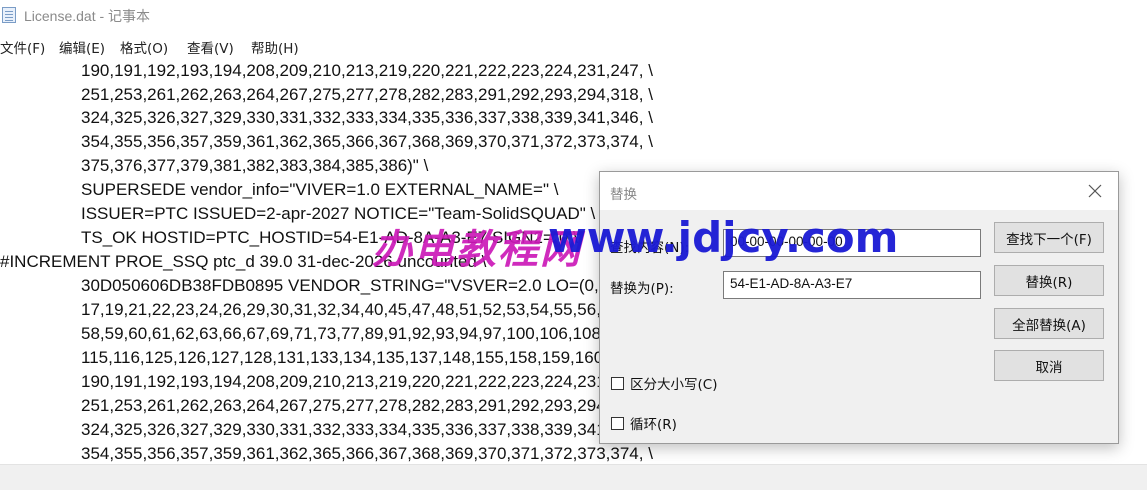 This screenshot has width=1147, height=490. What do you see at coordinates (9, 15) in the screenshot?
I see `notepad-icon` at bounding box center [9, 15].